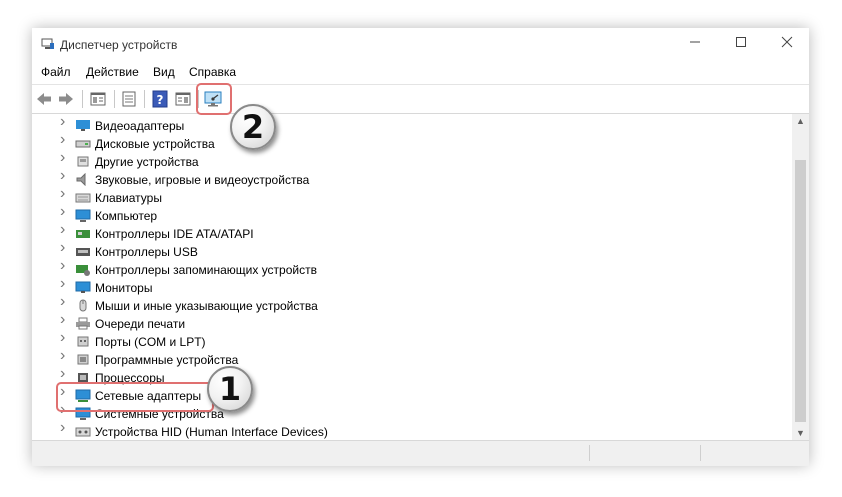 The width and height of the screenshot is (842, 497). I want to click on menu-help: Справка, so click(212, 72).